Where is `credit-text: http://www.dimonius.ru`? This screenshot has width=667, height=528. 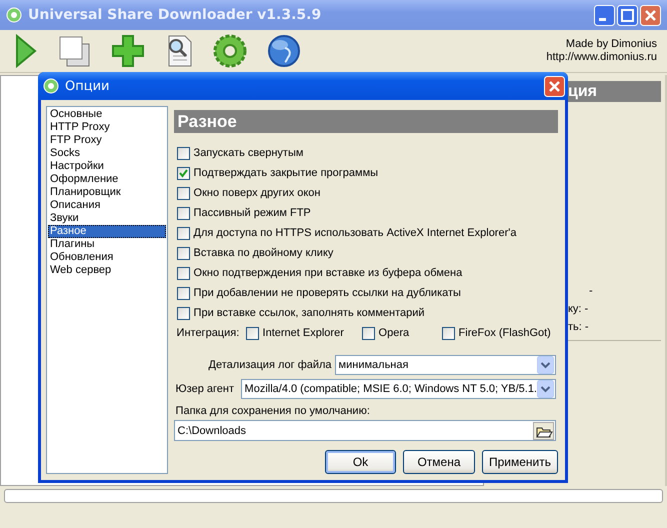
credit-text: http://www.dimonius.ru is located at coordinates (601, 57).